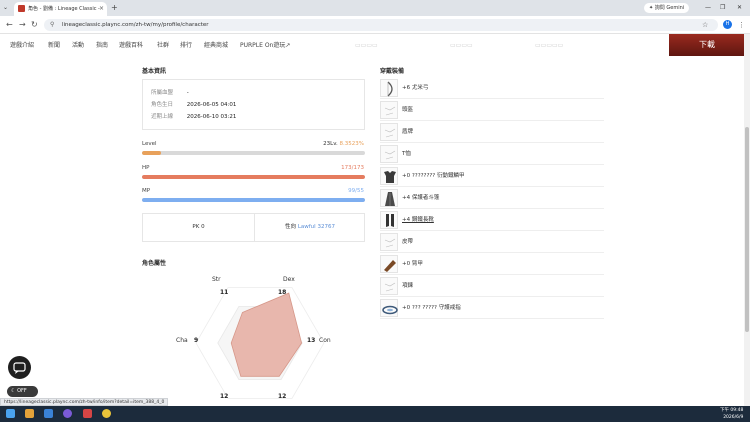 The image size is (750, 422). Describe the element at coordinates (10, 413) in the screenshot. I see `windows-start-icon` at that location.